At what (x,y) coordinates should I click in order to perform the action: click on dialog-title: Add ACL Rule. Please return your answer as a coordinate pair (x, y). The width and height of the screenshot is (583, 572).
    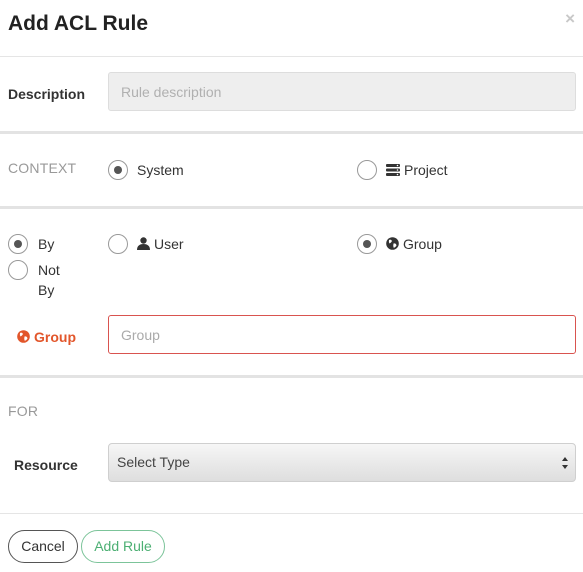
    Looking at the image, I should click on (78, 23).